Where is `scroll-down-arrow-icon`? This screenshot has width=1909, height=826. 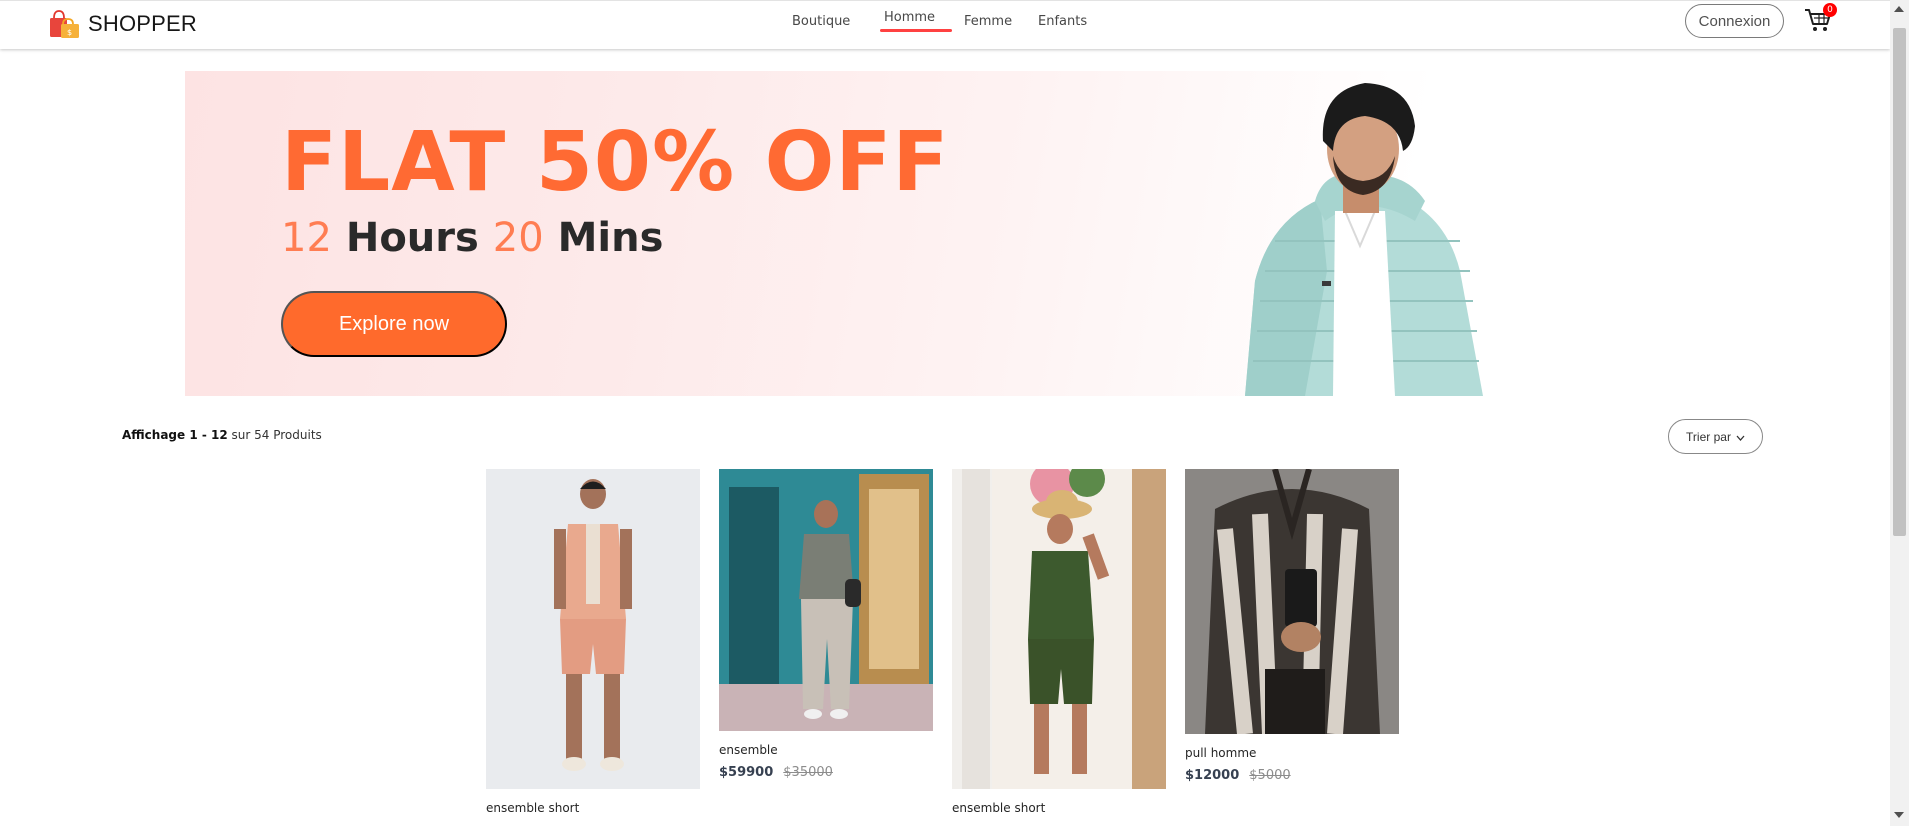
scroll-down-arrow-icon is located at coordinates (1899, 815).